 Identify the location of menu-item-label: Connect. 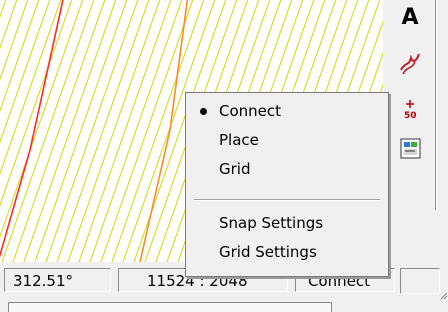
(250, 111).